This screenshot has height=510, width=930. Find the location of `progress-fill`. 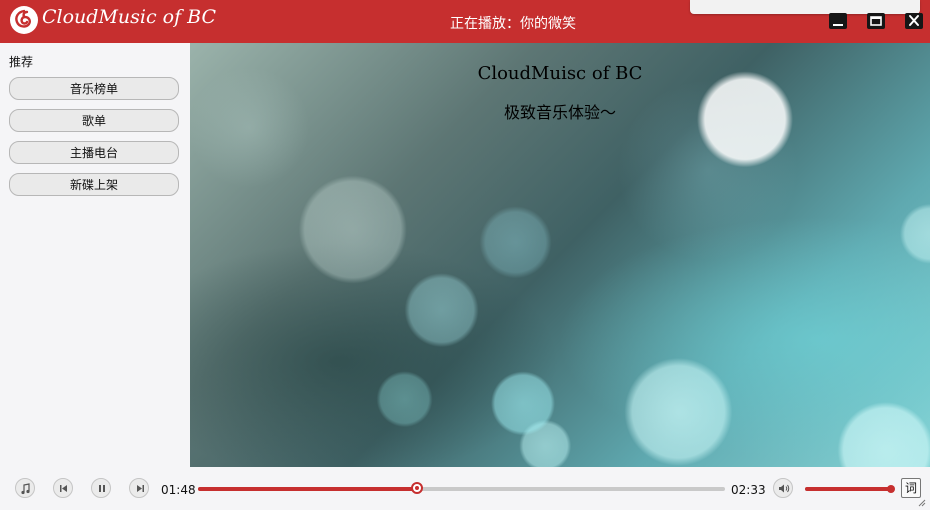

progress-fill is located at coordinates (307, 489).